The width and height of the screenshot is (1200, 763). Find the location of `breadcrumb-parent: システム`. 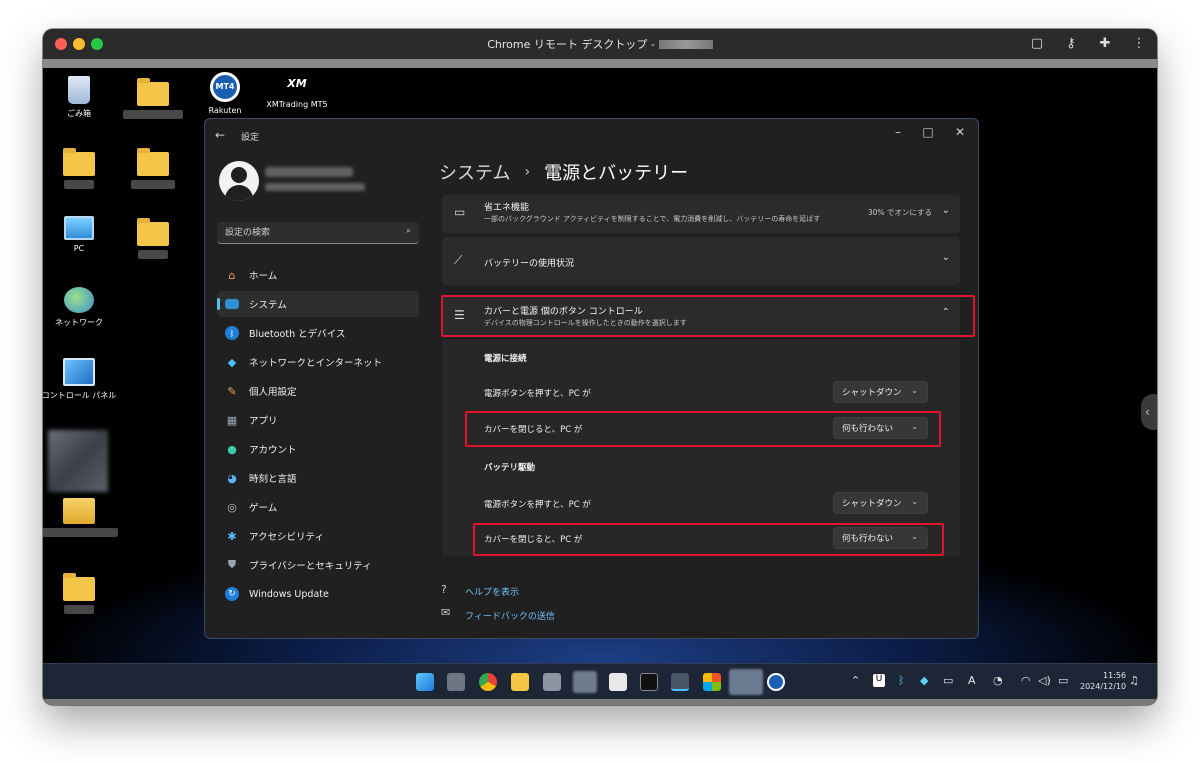

breadcrumb-parent: システム is located at coordinates (474, 172).